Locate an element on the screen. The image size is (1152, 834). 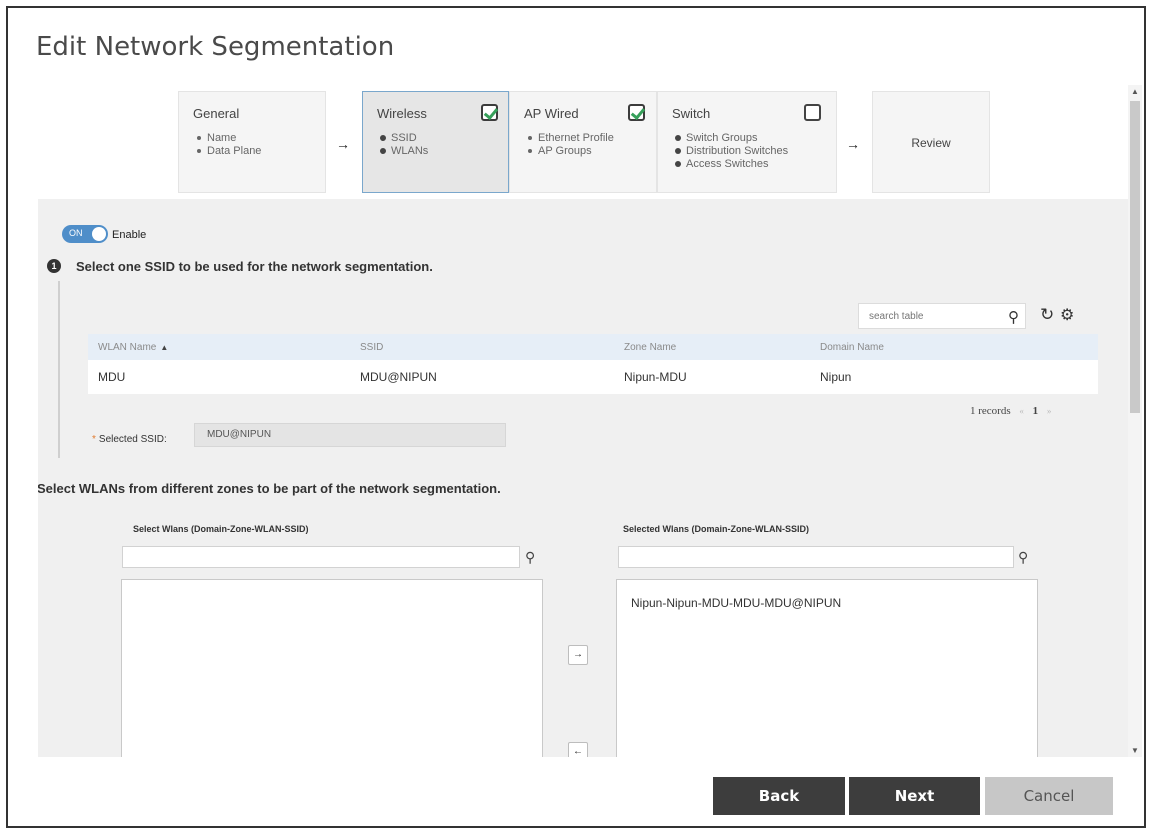
cell-ssid: MDU@NIPUN is located at coordinates (482, 377).